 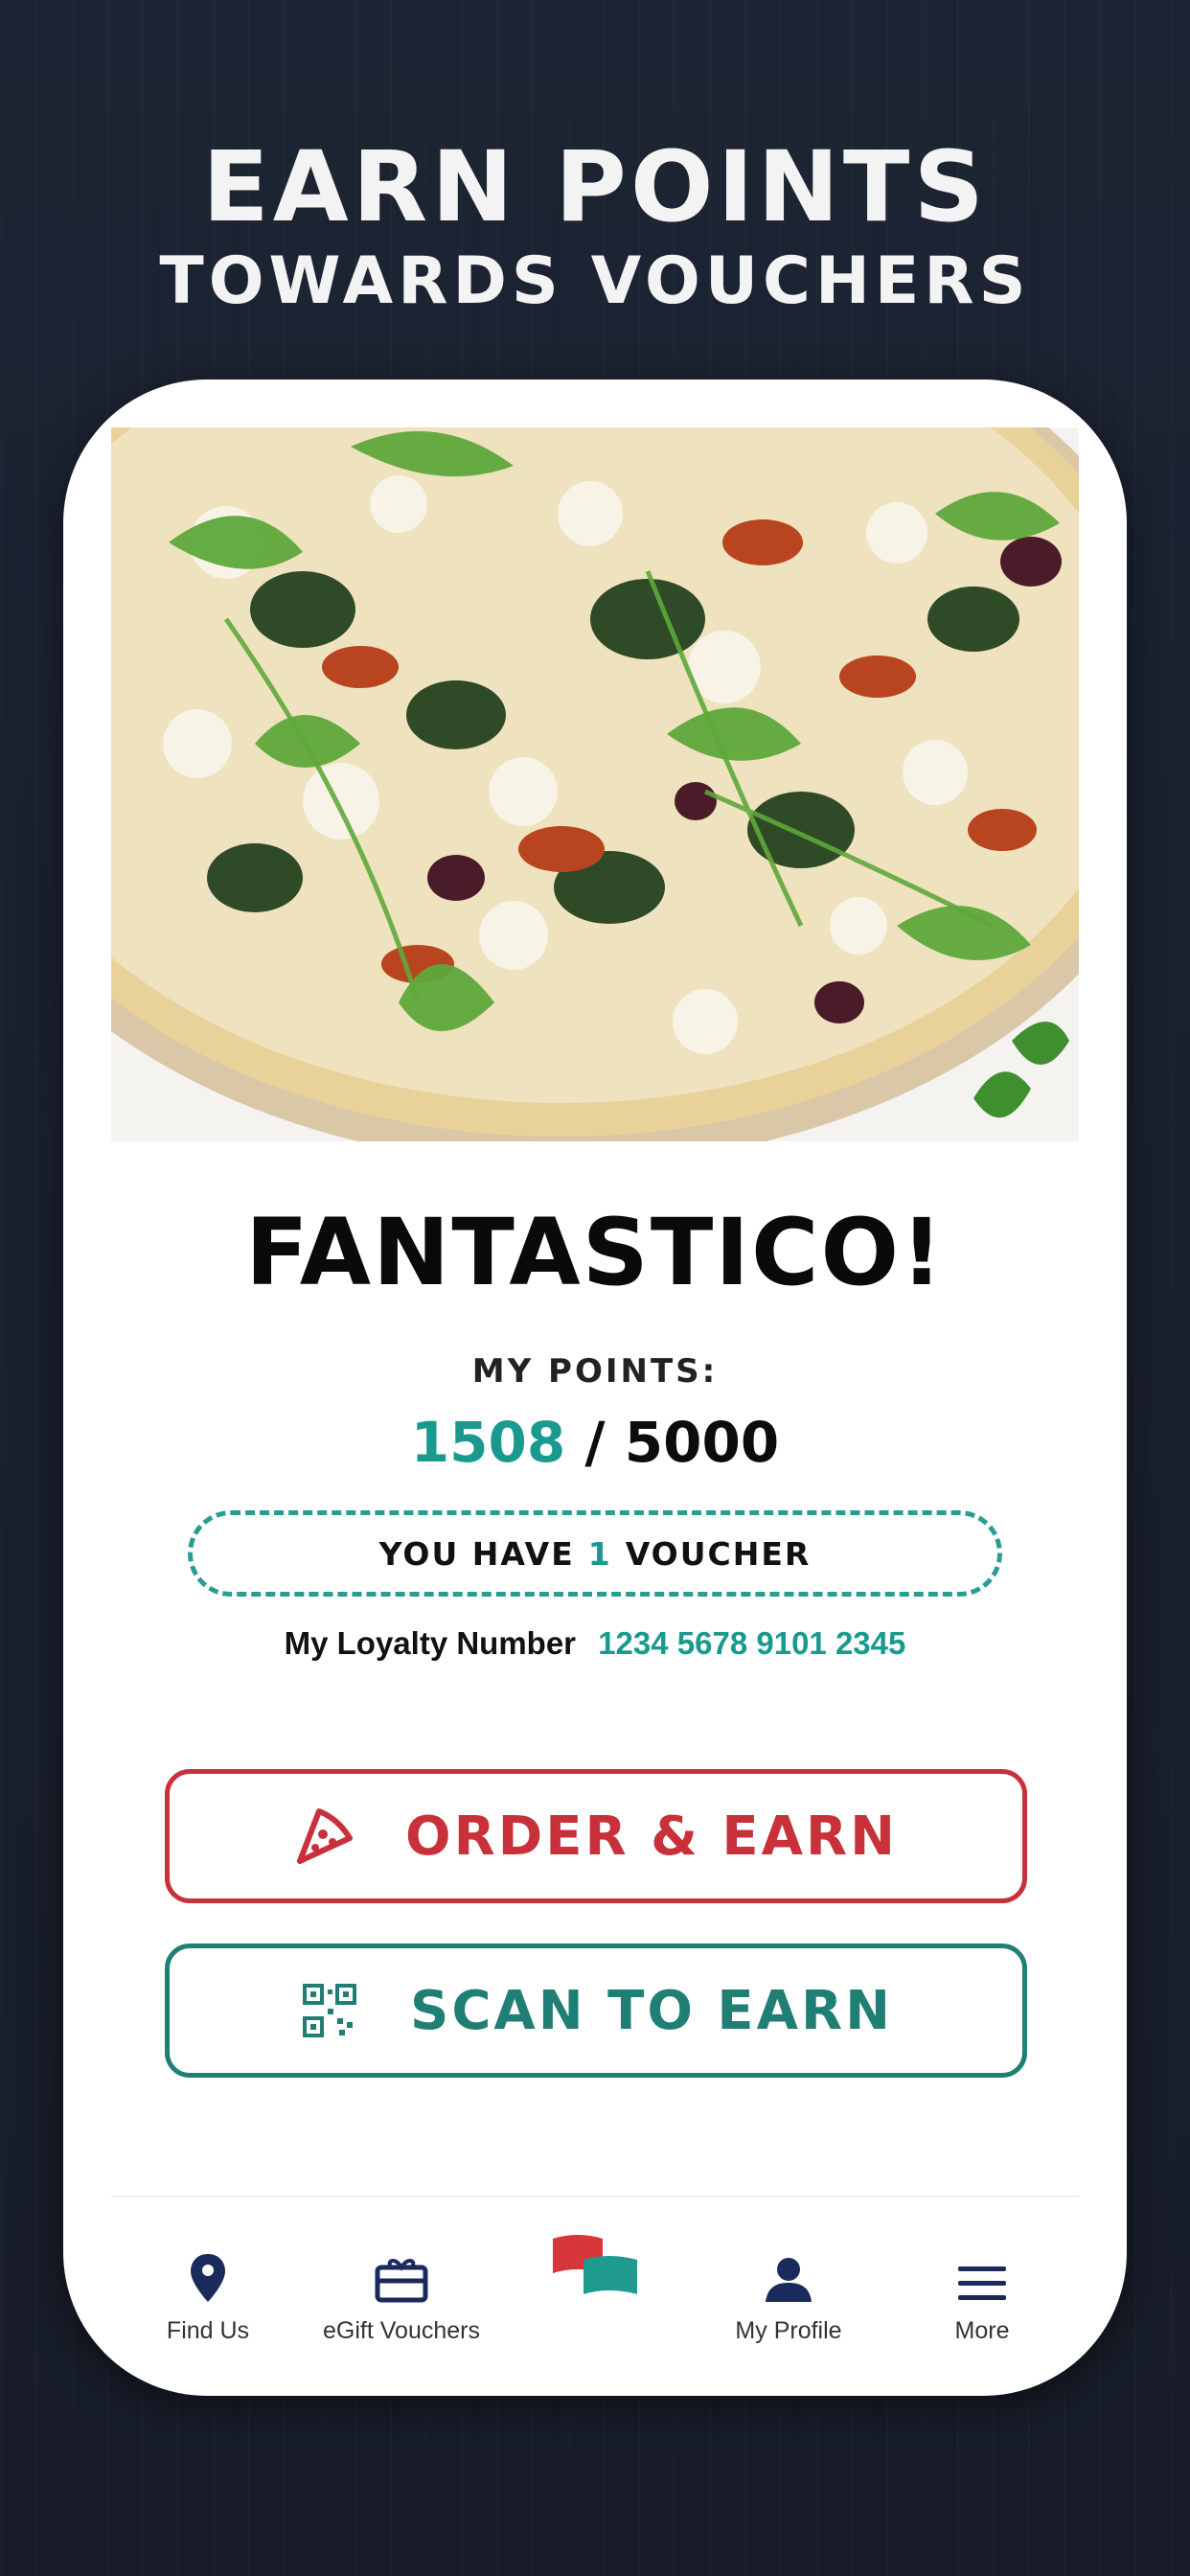 What do you see at coordinates (325, 1836) in the screenshot?
I see `pizza-slice-icon` at bounding box center [325, 1836].